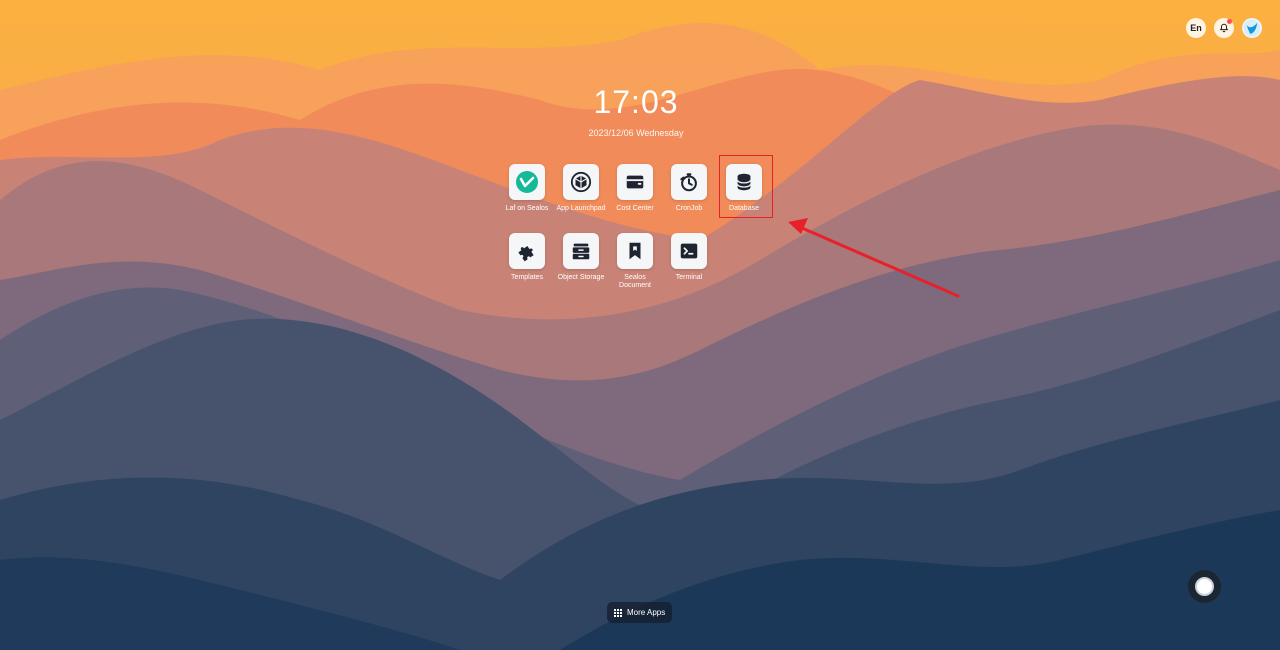  Describe the element at coordinates (527, 208) in the screenshot. I see `app-label: Laf on Sealos` at that location.